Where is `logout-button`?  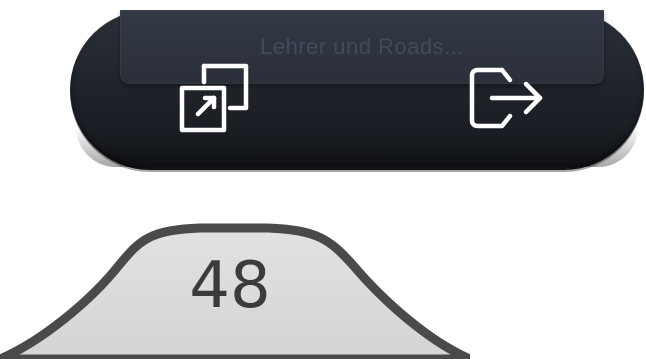 logout-button is located at coordinates (506, 98).